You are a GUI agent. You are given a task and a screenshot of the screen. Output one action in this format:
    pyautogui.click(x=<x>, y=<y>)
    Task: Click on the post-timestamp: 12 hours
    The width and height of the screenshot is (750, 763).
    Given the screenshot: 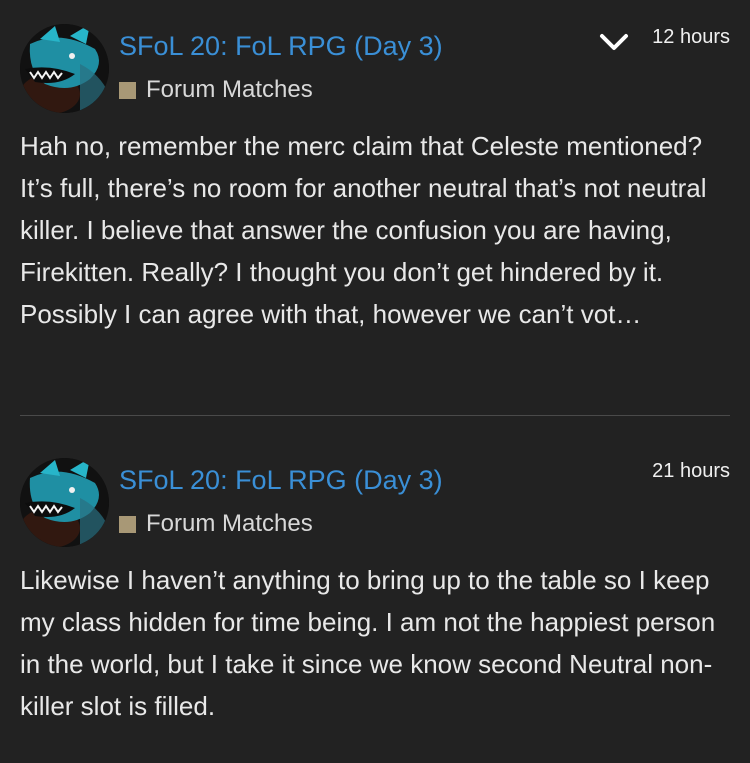 What is the action you would take?
    pyautogui.click(x=691, y=37)
    